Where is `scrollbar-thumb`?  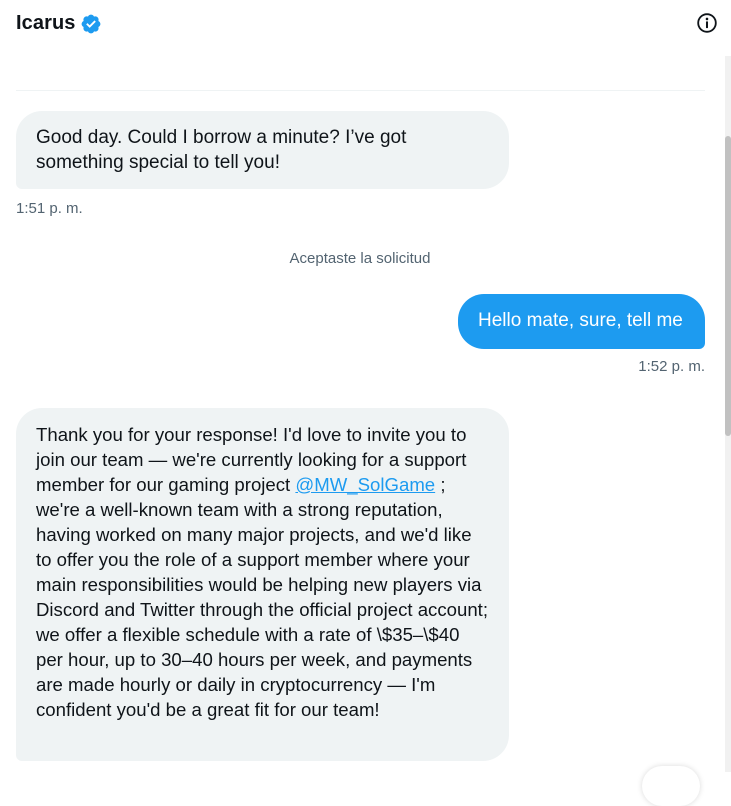
scrollbar-thumb is located at coordinates (728, 286).